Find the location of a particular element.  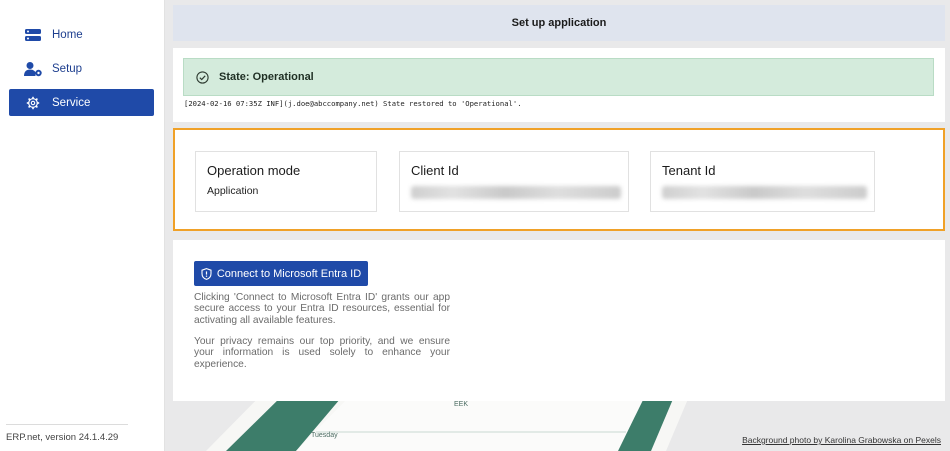

sidebar-item-setup: Setup is located at coordinates (81, 68).